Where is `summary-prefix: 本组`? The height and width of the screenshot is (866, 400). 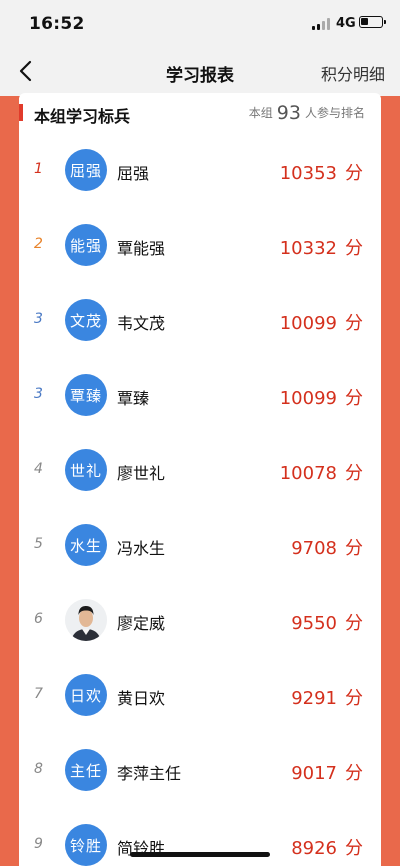
summary-prefix: 本组 is located at coordinates (260, 113).